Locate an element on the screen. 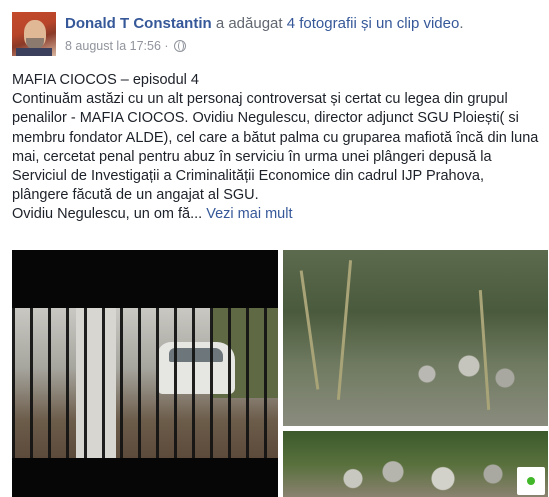  media-link: 4 fotografii și un clip video is located at coordinates (373, 23).